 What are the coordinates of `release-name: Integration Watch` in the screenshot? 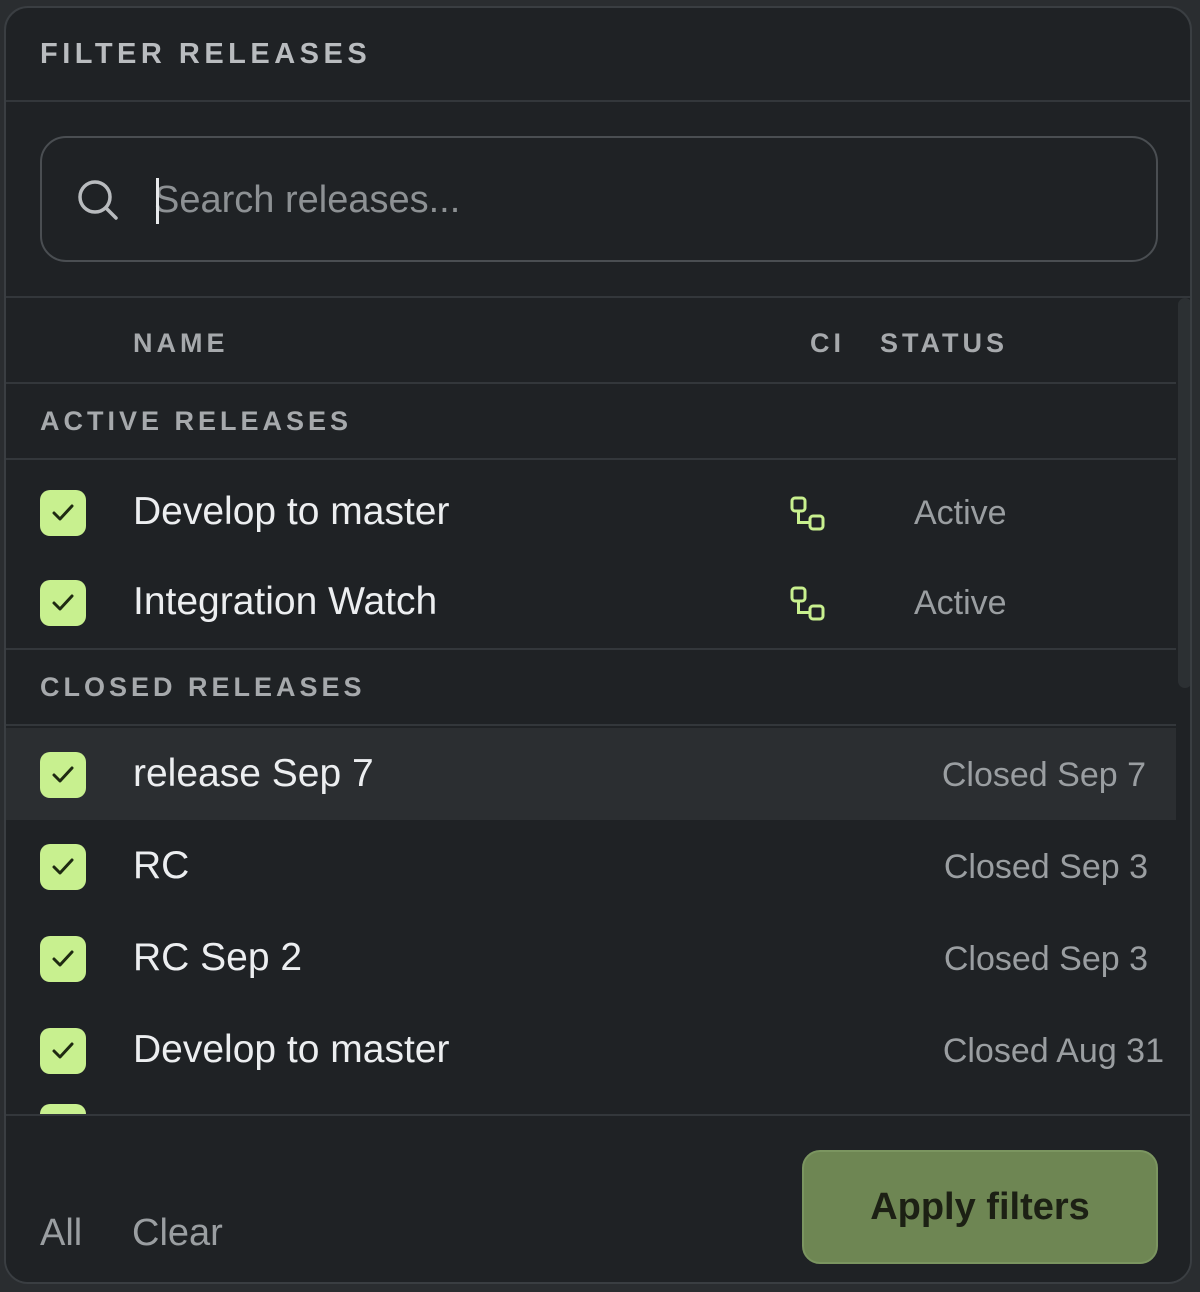 It's located at (285, 601).